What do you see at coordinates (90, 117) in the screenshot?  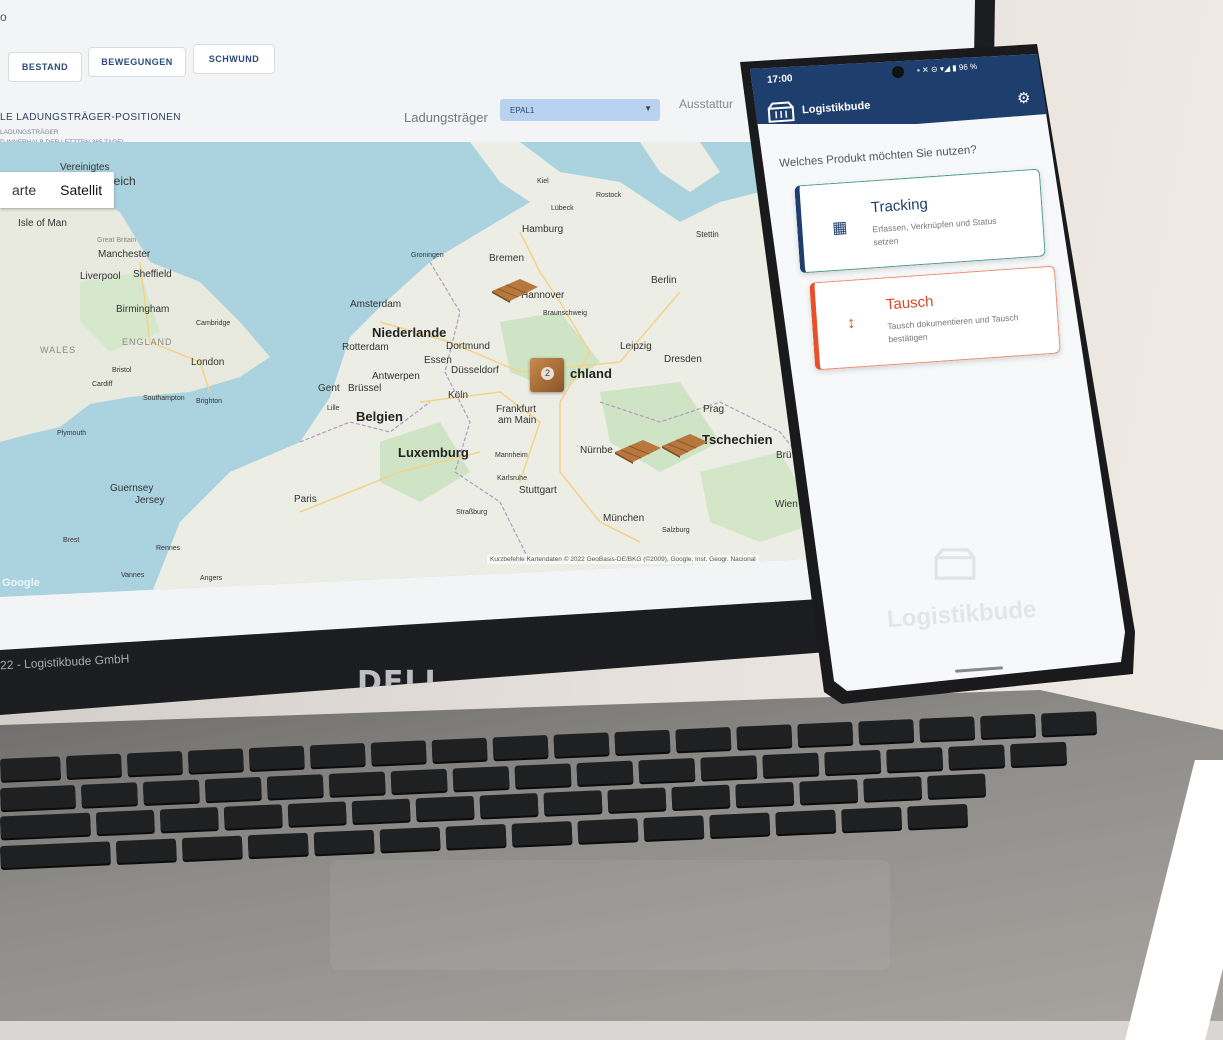 I see `panel-title: LE LADUNGSTRÄGER-POSITIONEN` at bounding box center [90, 117].